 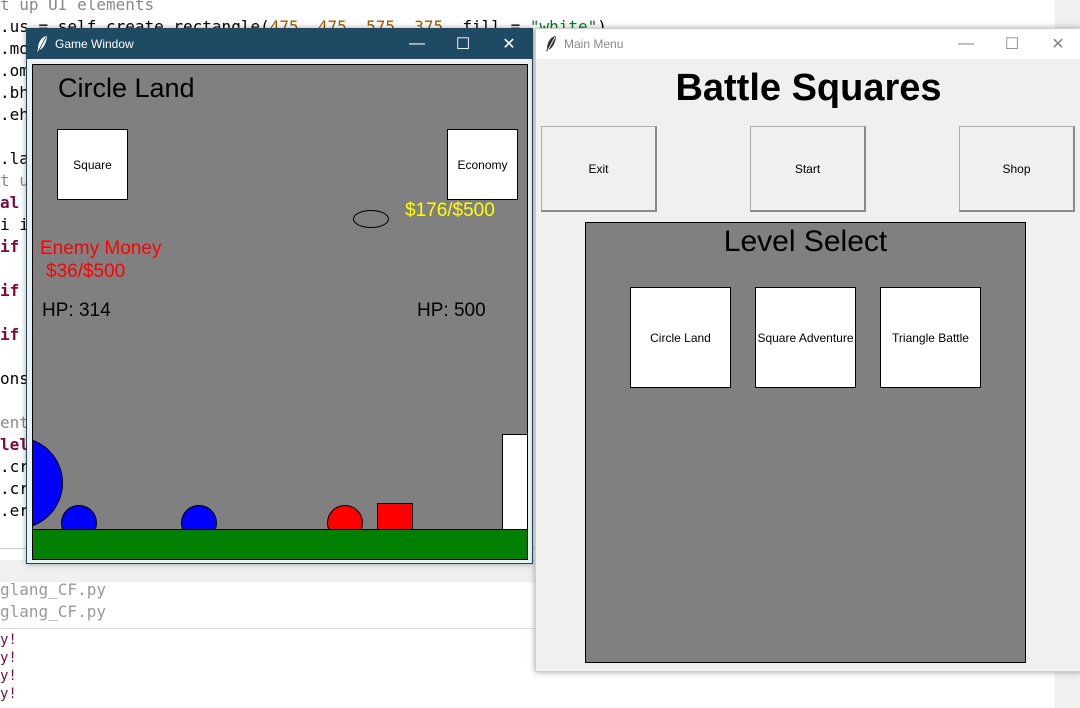 I want to click on ground, so click(x=280, y=544).